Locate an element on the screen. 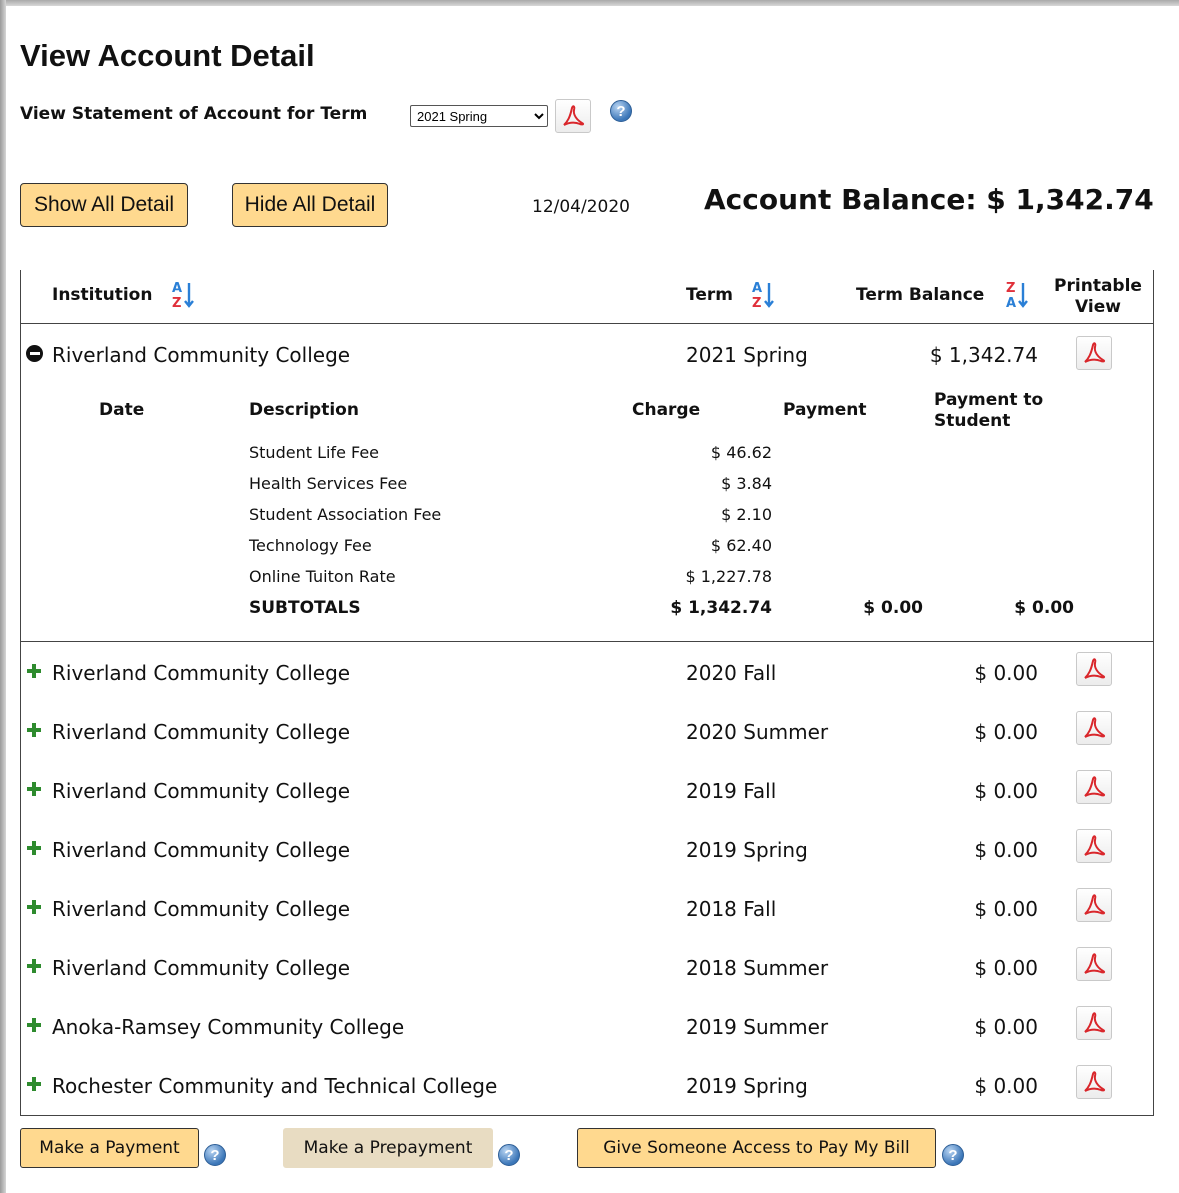 Image resolution: width=1179 pixels, height=1193 pixels. window-frame-top is located at coordinates (589, 3).